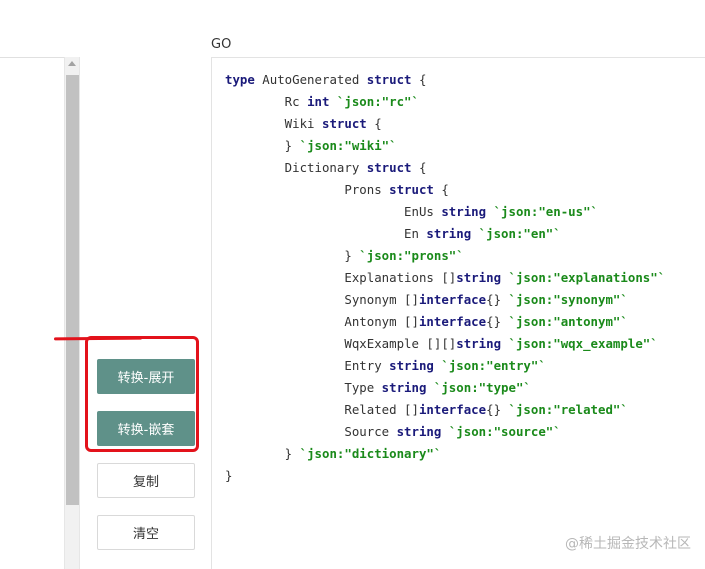 The height and width of the screenshot is (569, 705). I want to click on scroll-thumb, so click(72, 290).